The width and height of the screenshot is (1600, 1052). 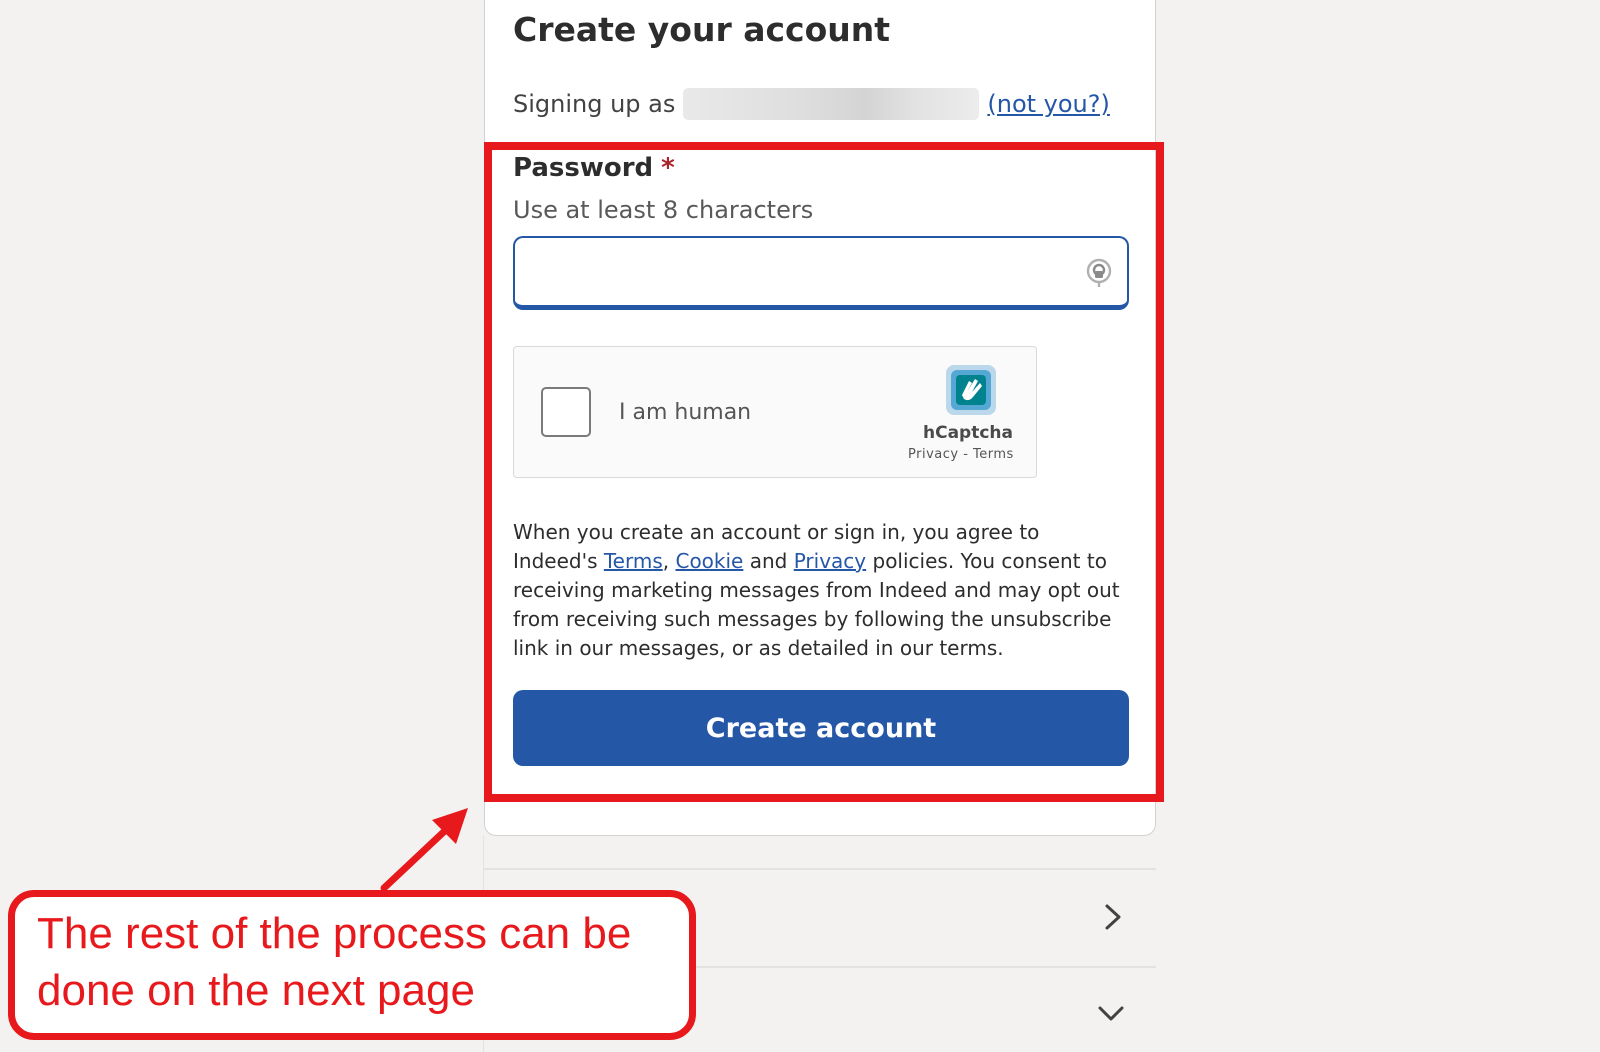 What do you see at coordinates (820, 869) in the screenshot?
I see `section-divider` at bounding box center [820, 869].